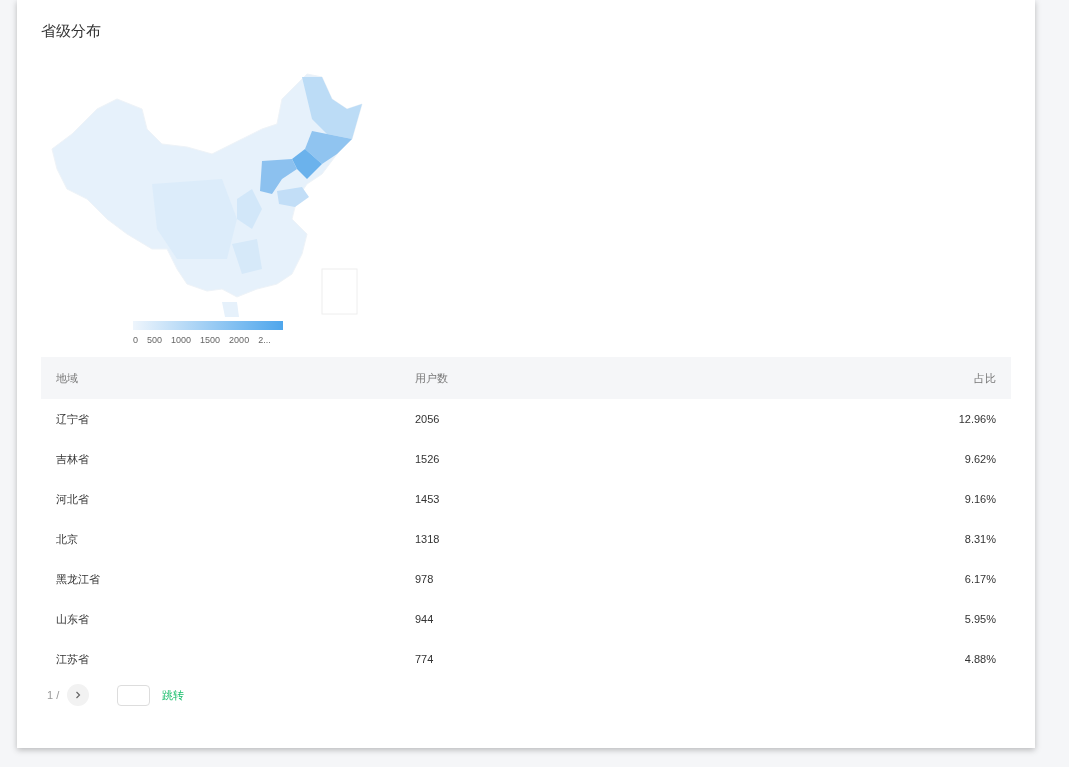 This screenshot has width=1069, height=767. Describe the element at coordinates (73, 419) in the screenshot. I see `table-cell-text: 辽宁省` at that location.